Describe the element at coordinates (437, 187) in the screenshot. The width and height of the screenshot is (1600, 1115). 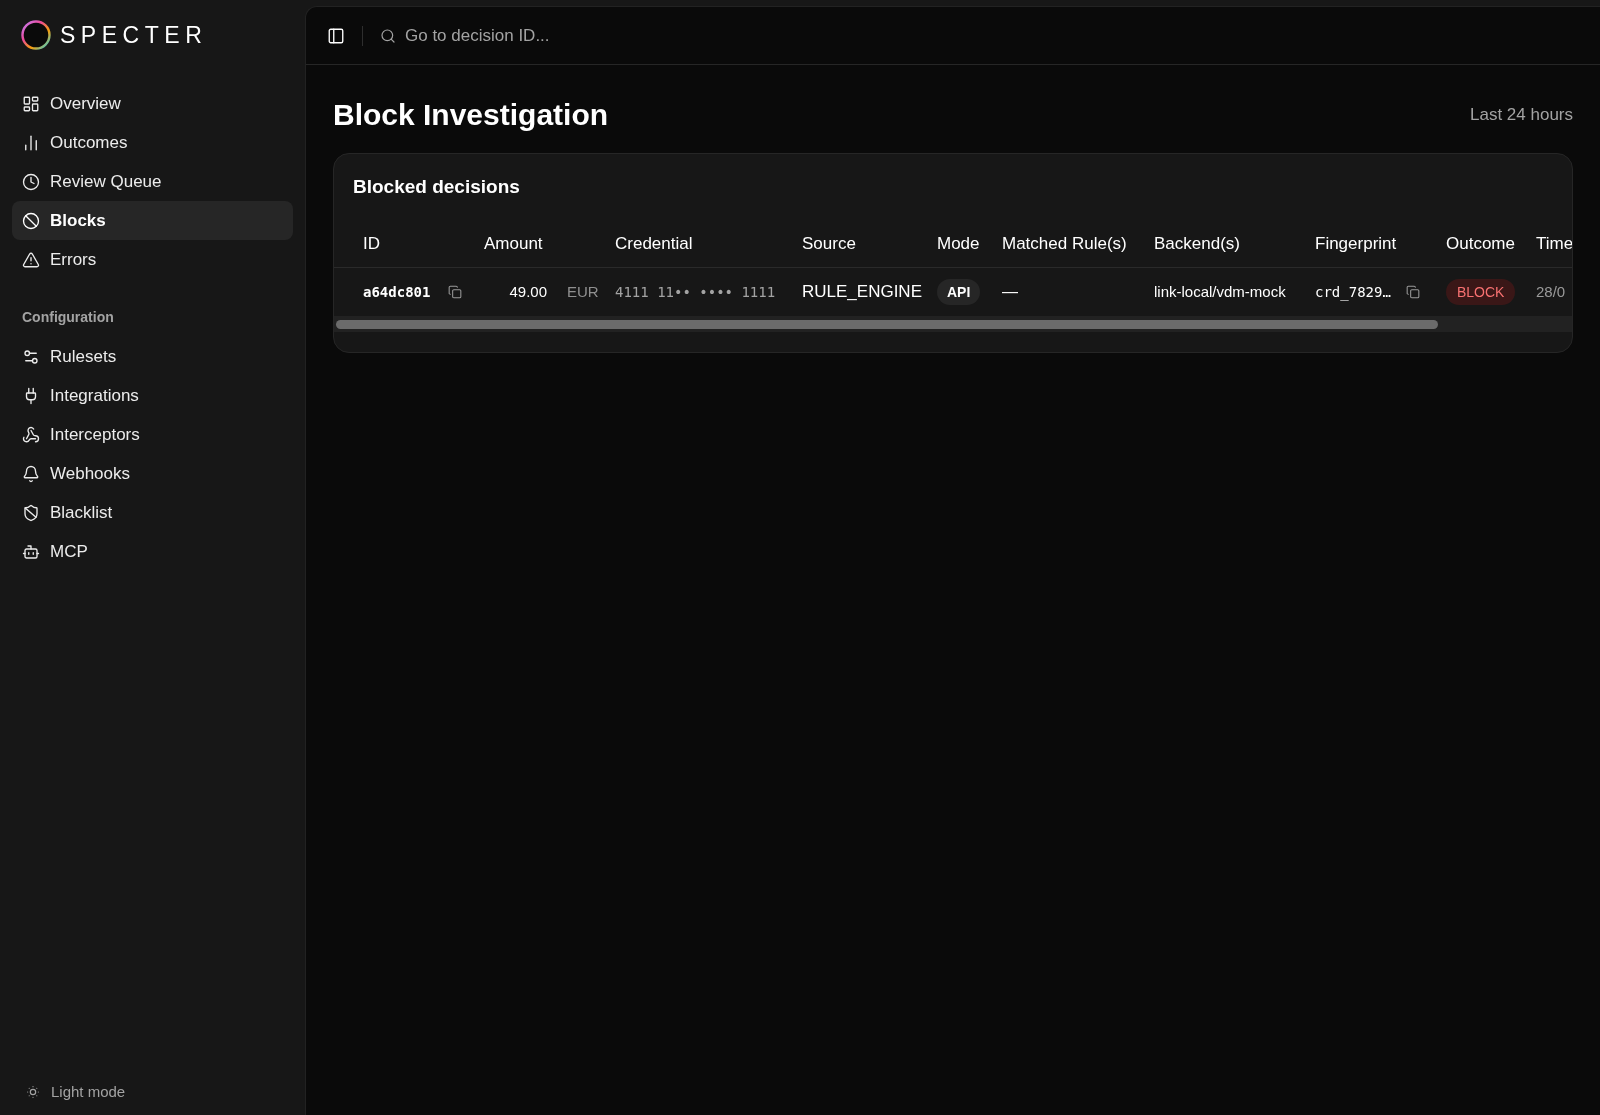
I see `card-title: Blocked decisions` at that location.